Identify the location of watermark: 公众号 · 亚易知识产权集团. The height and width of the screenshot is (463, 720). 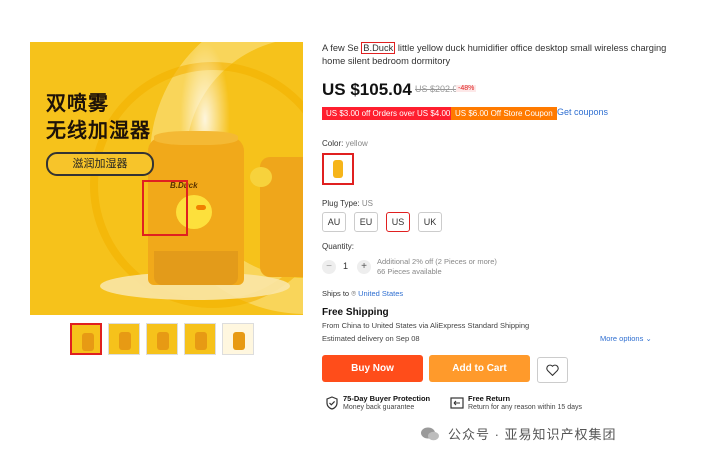
(518, 433).